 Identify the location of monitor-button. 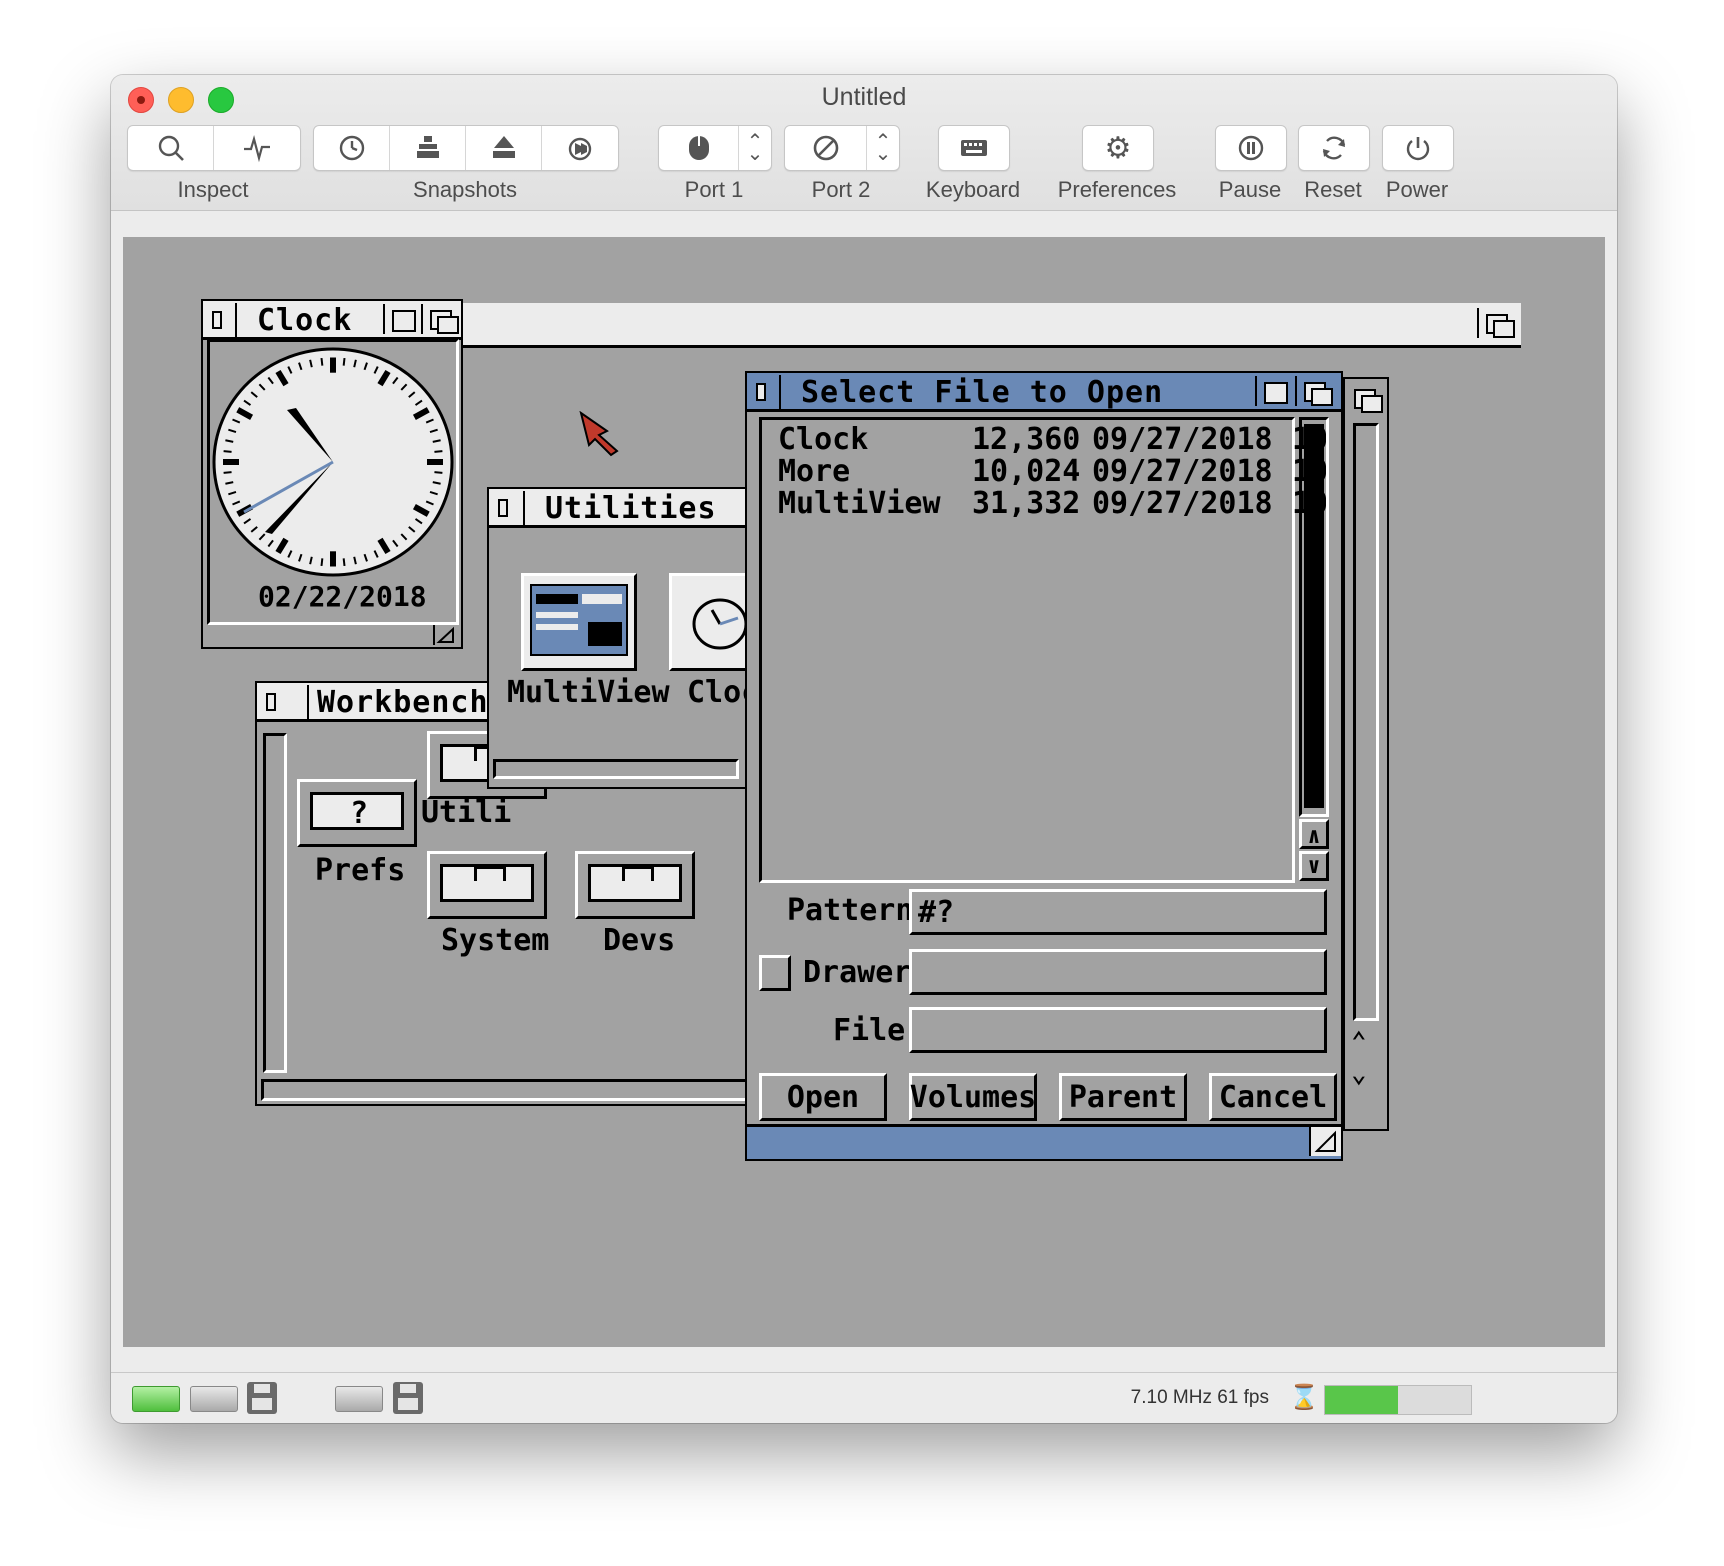
(257, 148).